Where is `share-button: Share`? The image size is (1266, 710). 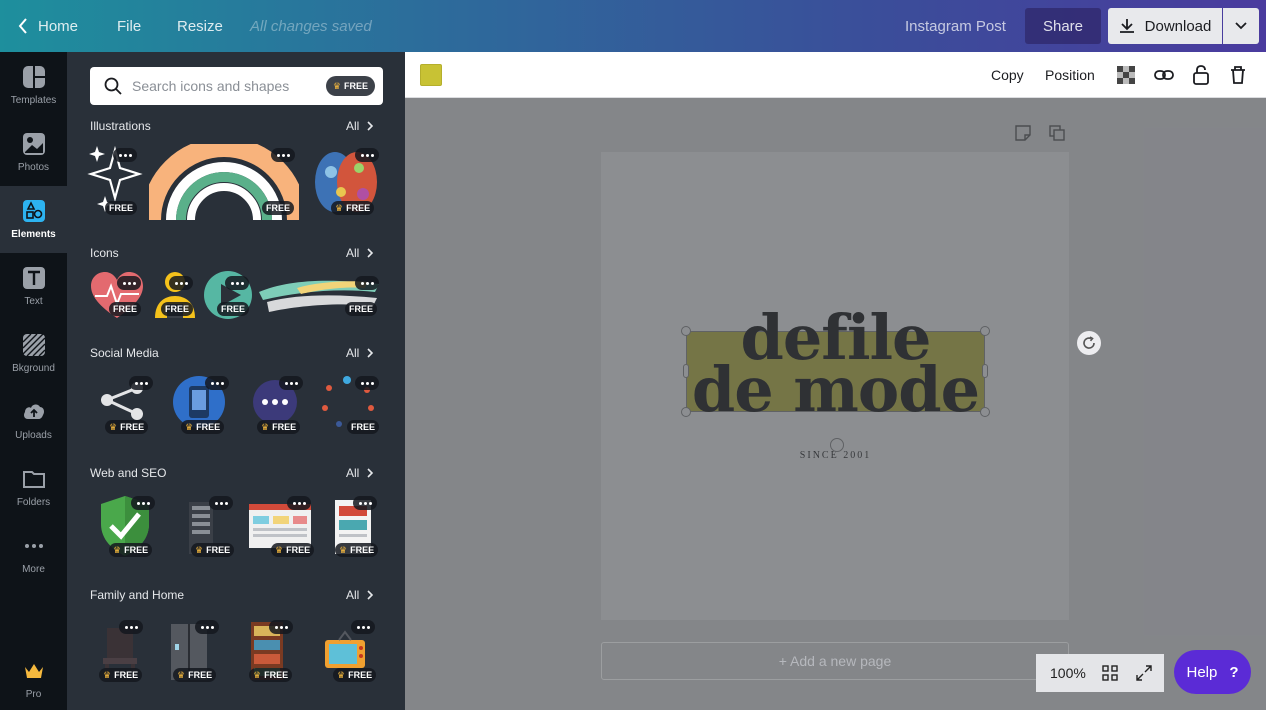 share-button: Share is located at coordinates (1063, 26).